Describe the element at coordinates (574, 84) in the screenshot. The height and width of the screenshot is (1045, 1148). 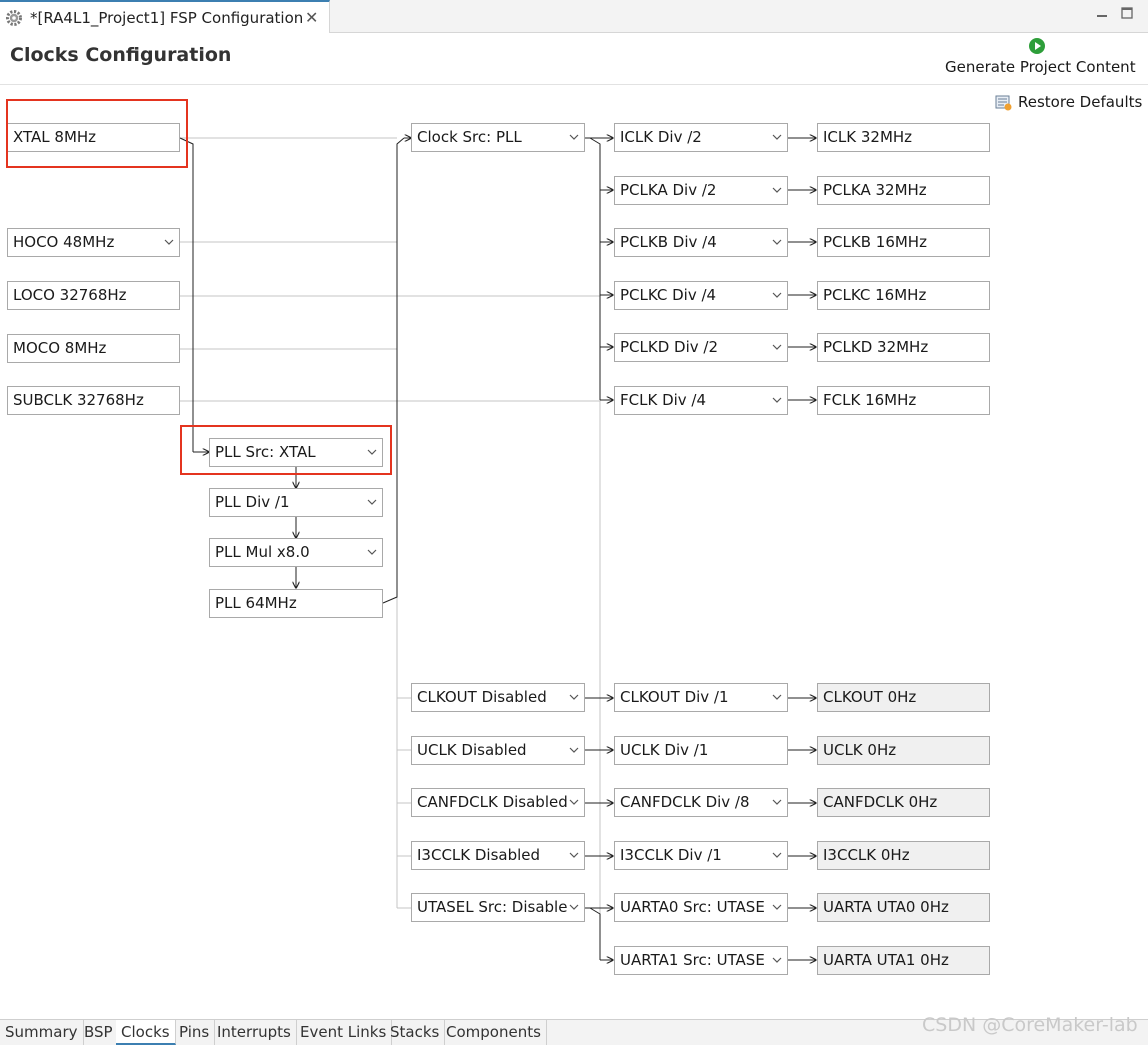
I see `header-divider` at that location.